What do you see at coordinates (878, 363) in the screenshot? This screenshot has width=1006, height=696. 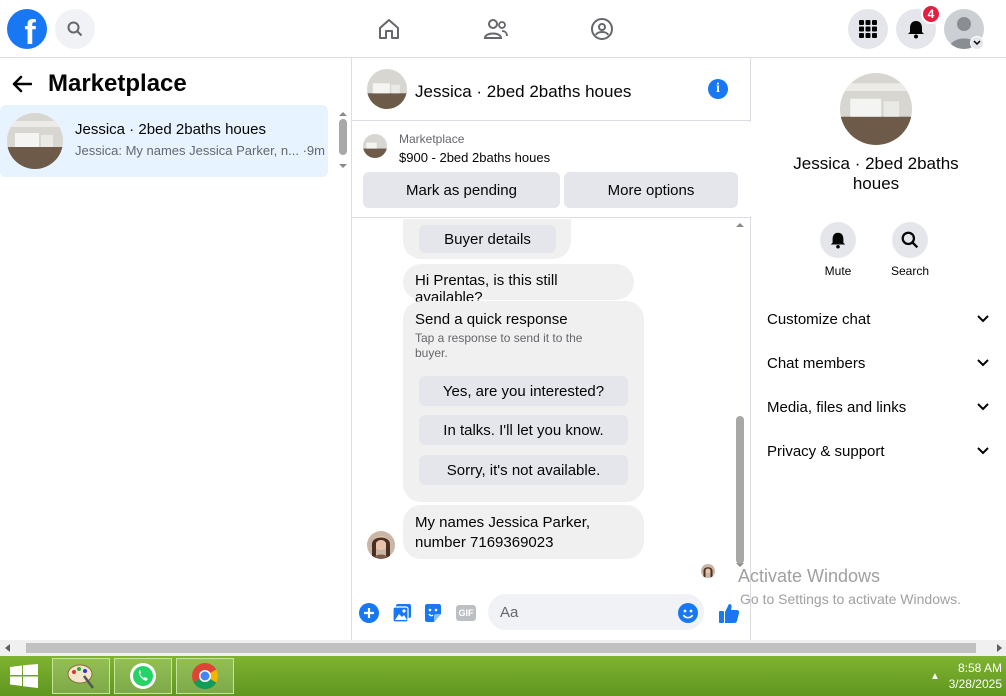 I see `chat-members-row: Chat members` at bounding box center [878, 363].